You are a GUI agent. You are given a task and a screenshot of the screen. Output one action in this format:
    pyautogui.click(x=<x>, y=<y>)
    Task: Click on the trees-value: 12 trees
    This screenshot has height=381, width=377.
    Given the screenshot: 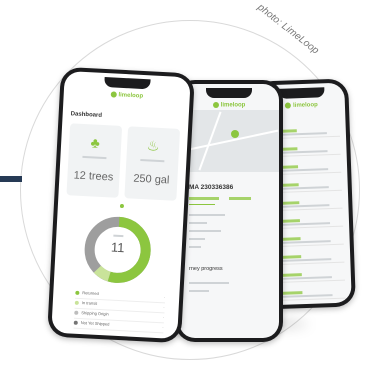 What is the action you would take?
    pyautogui.click(x=93, y=176)
    